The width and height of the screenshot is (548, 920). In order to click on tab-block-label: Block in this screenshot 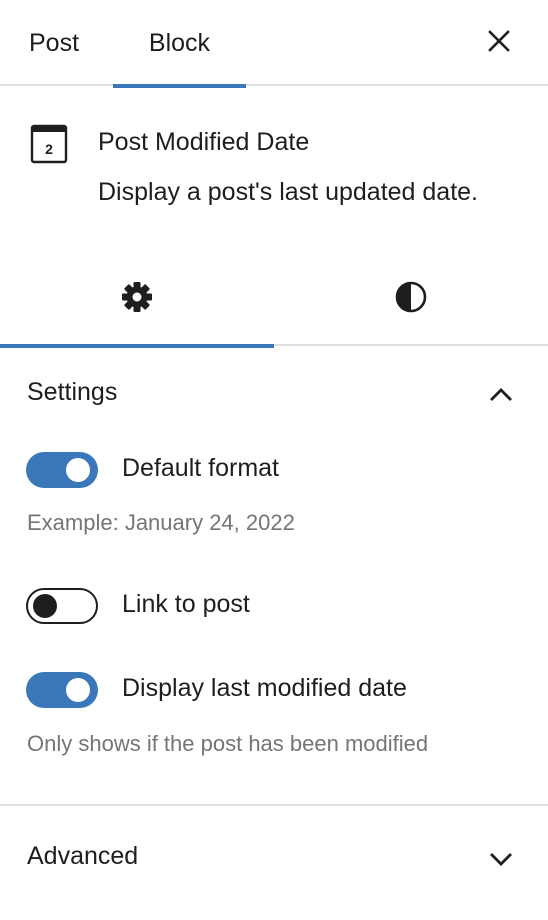, I will do `click(179, 42)`.